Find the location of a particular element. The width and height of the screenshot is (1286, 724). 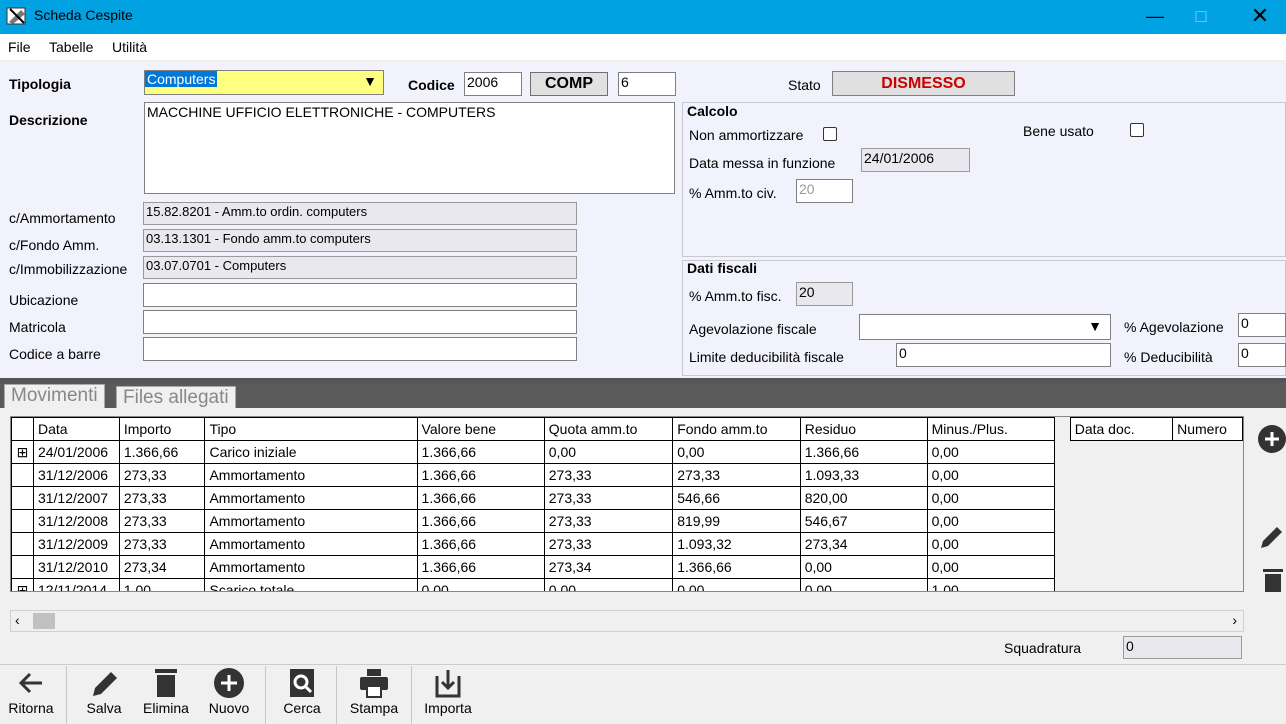

col-header: Residuo is located at coordinates (863, 429).